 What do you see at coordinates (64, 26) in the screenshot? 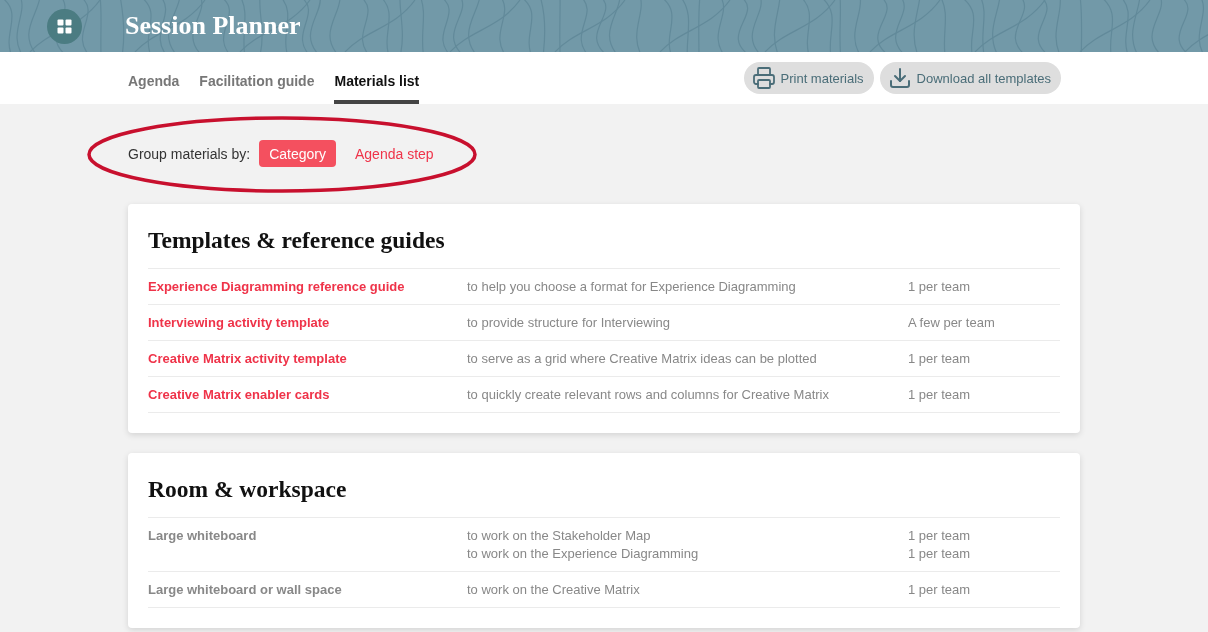
I see `grid-icon` at bounding box center [64, 26].